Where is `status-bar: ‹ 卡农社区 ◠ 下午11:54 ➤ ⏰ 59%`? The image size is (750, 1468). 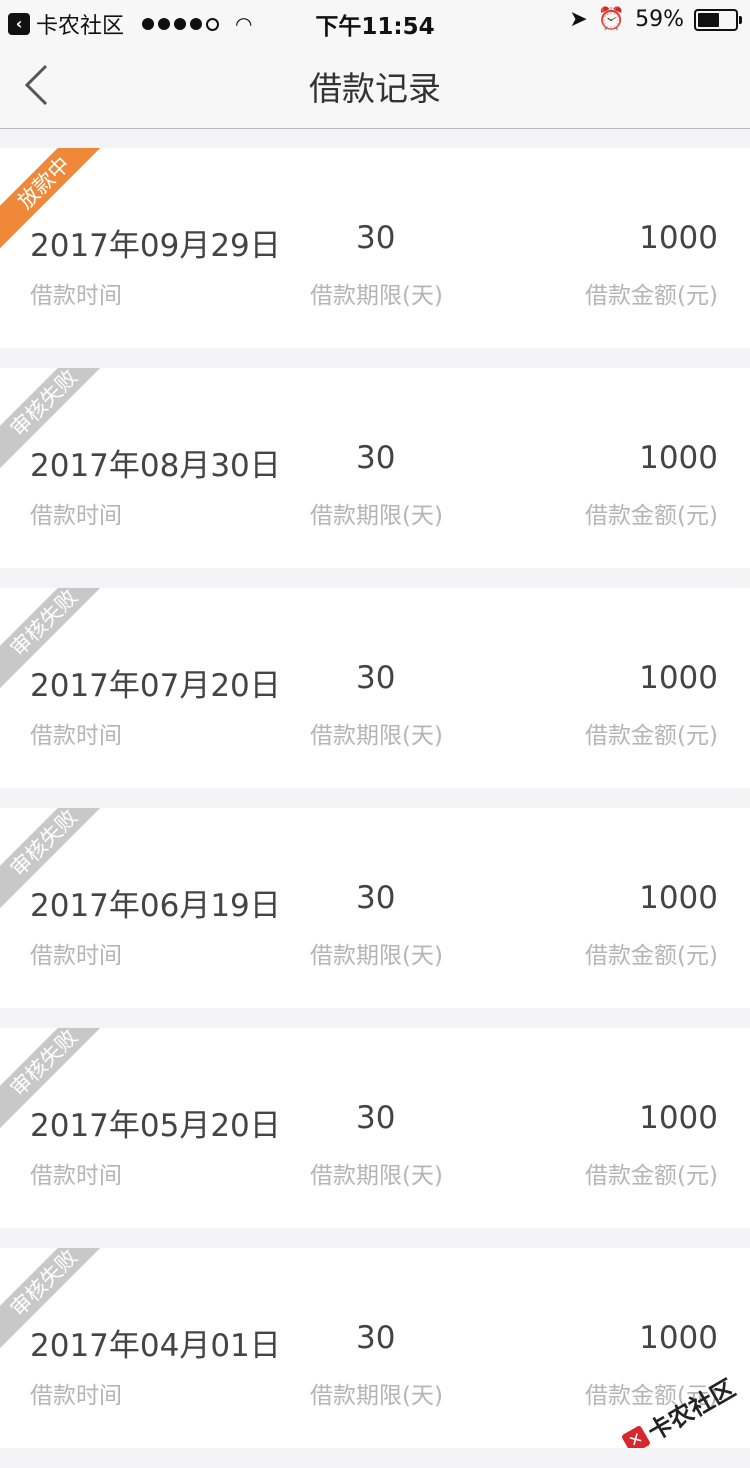 status-bar: ‹ 卡农社区 ◠ 下午11:54 ➤ ⏰ 59% is located at coordinates (375, 20).